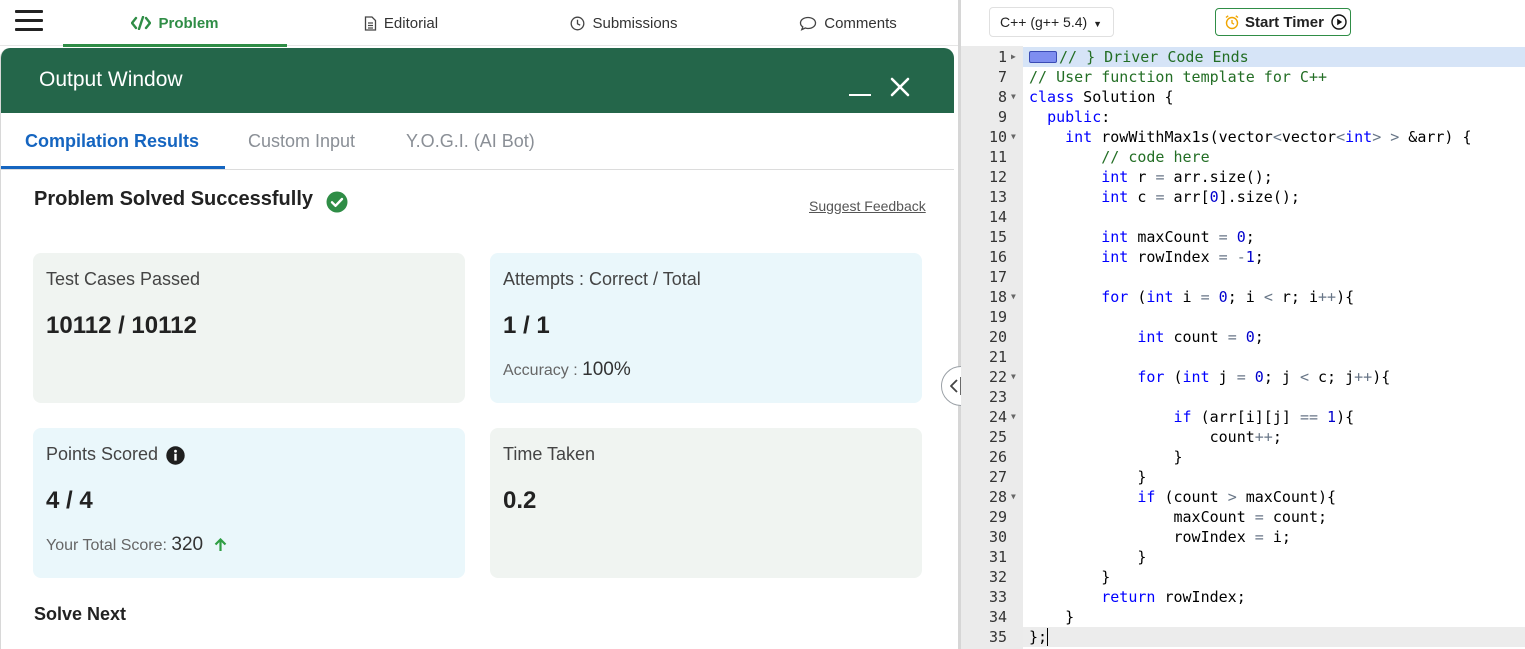 The height and width of the screenshot is (649, 1525). I want to click on arrow-up-icon, so click(220, 544).